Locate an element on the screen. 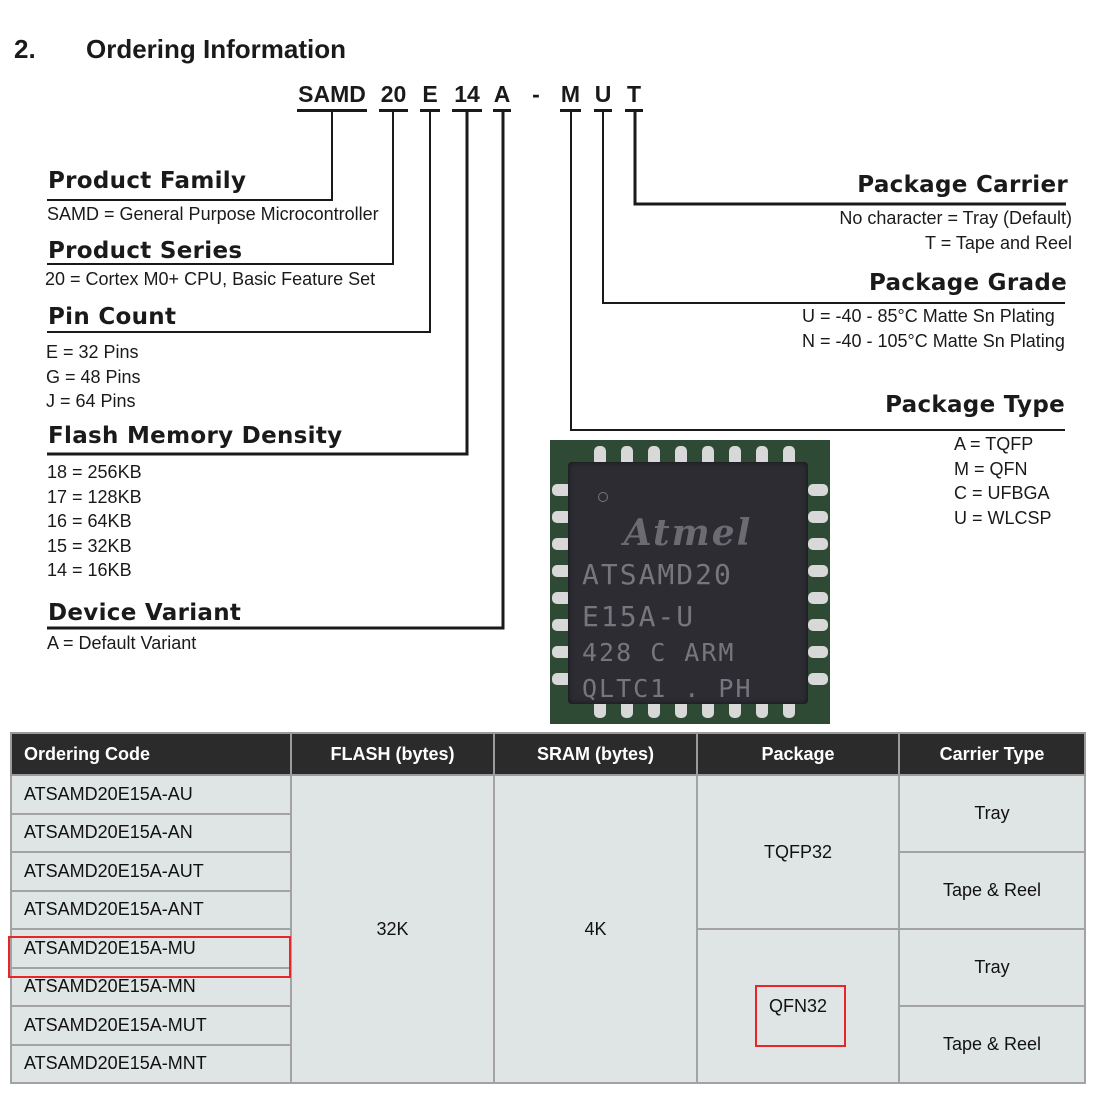  chip-marking-line: E15A-U is located at coordinates (639, 616).